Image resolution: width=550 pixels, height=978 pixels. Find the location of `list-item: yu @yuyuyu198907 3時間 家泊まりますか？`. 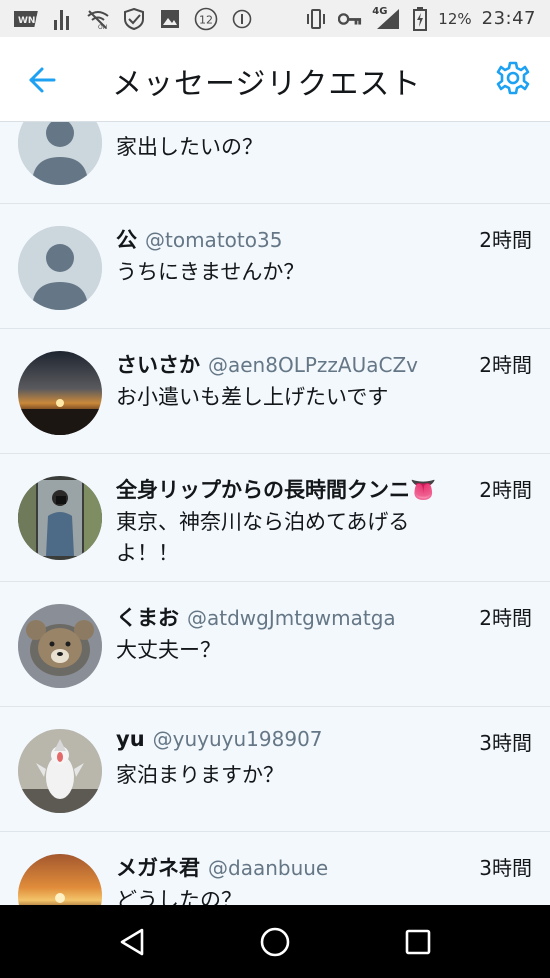

list-item: yu @yuyuyu198907 3時間 家泊まりますか？ is located at coordinates (275, 769).